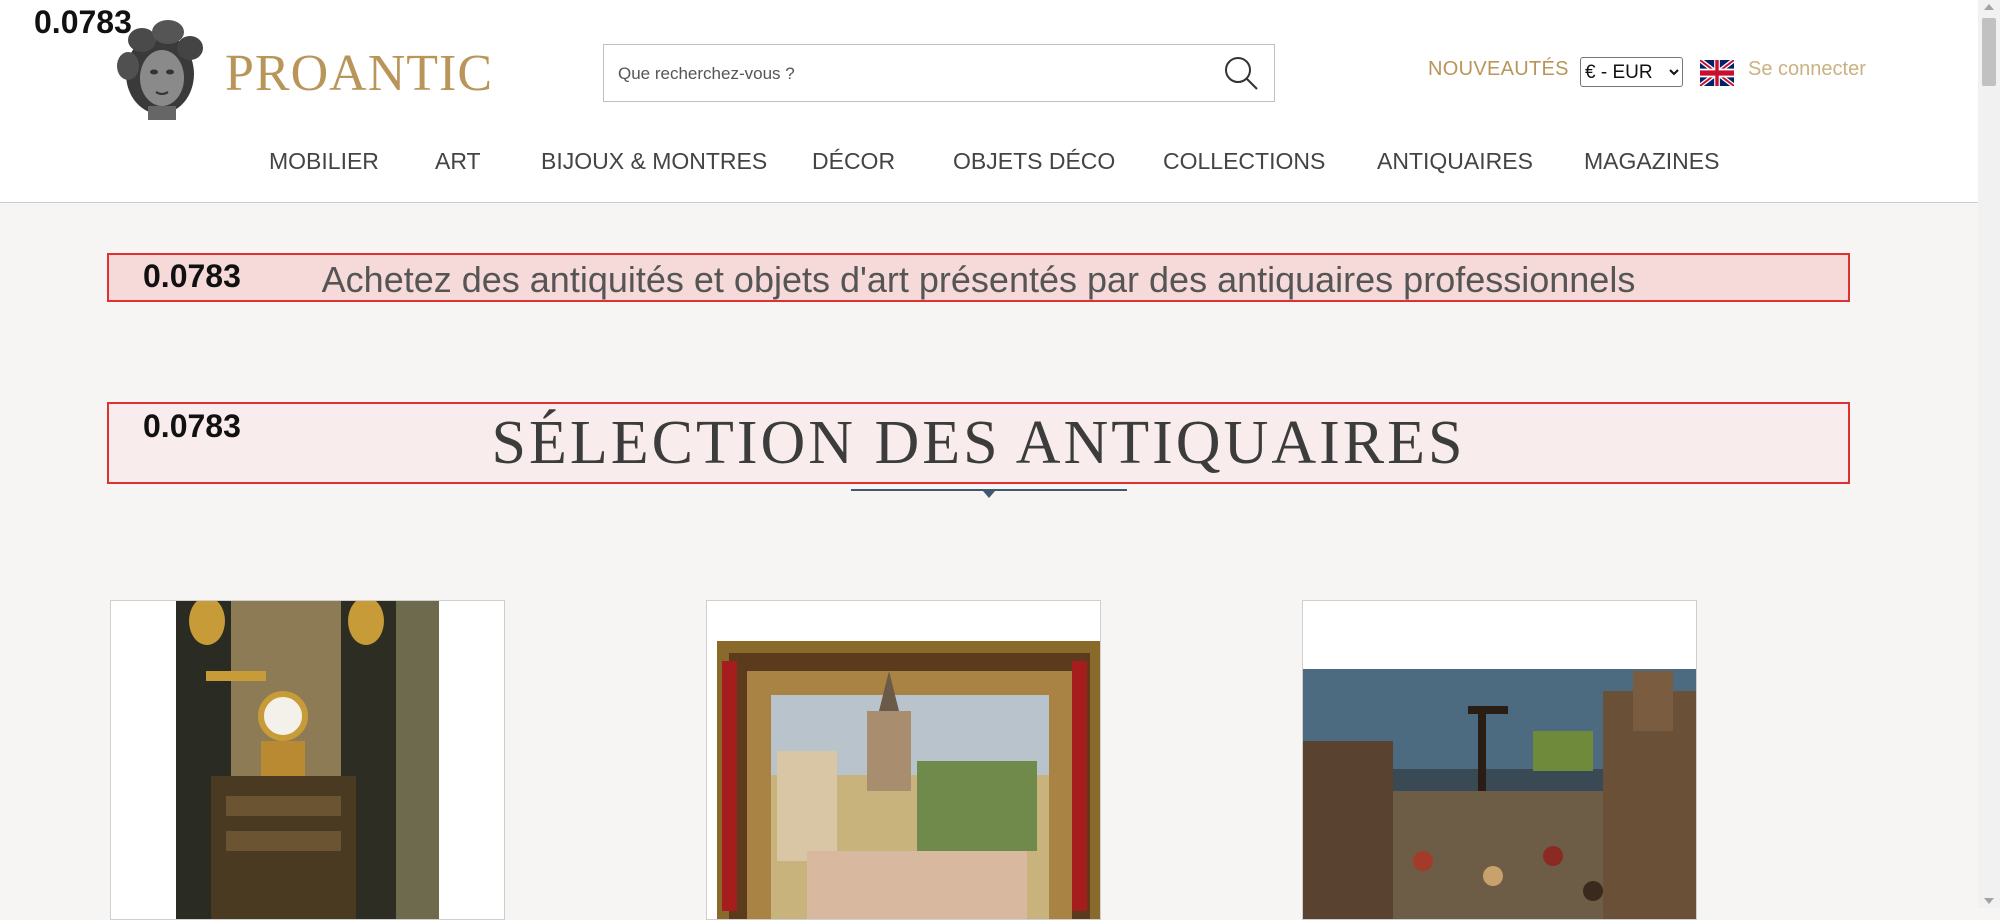  I want to click on uk-flag-icon, so click(1717, 73).